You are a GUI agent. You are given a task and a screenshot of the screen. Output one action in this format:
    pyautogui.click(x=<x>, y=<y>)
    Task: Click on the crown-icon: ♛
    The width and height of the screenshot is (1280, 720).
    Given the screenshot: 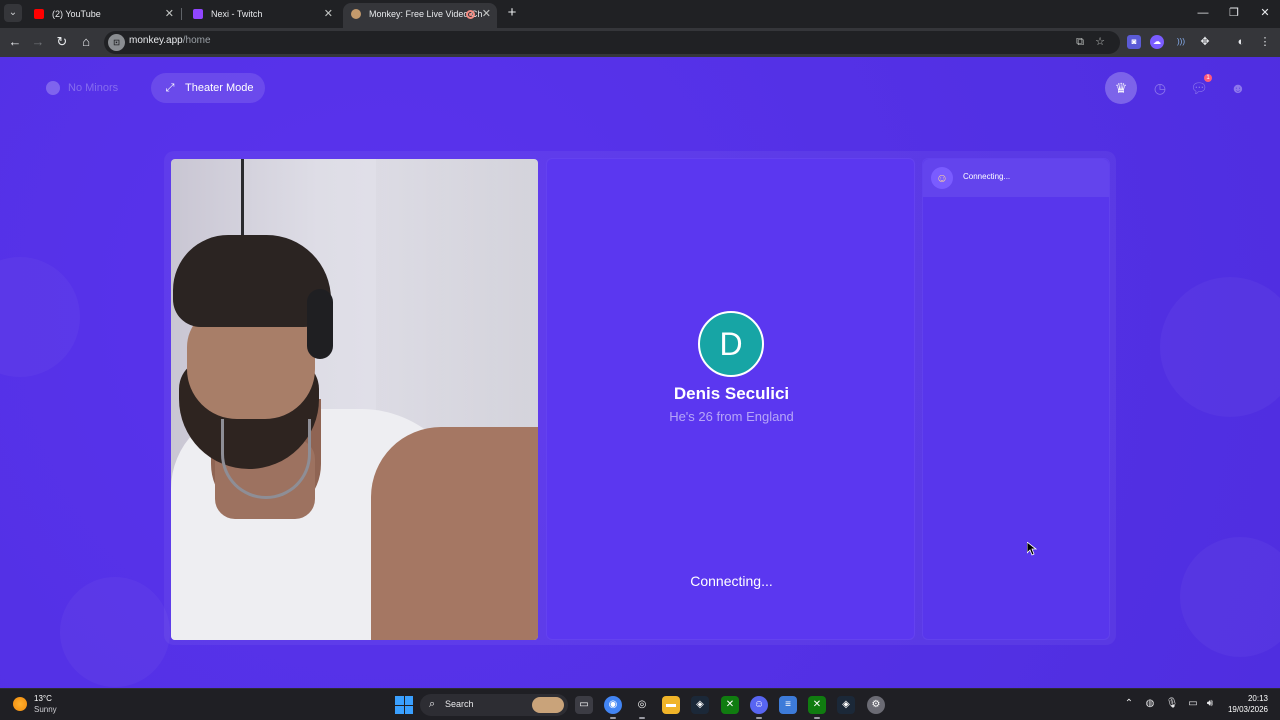 What is the action you would take?
    pyautogui.click(x=1121, y=88)
    